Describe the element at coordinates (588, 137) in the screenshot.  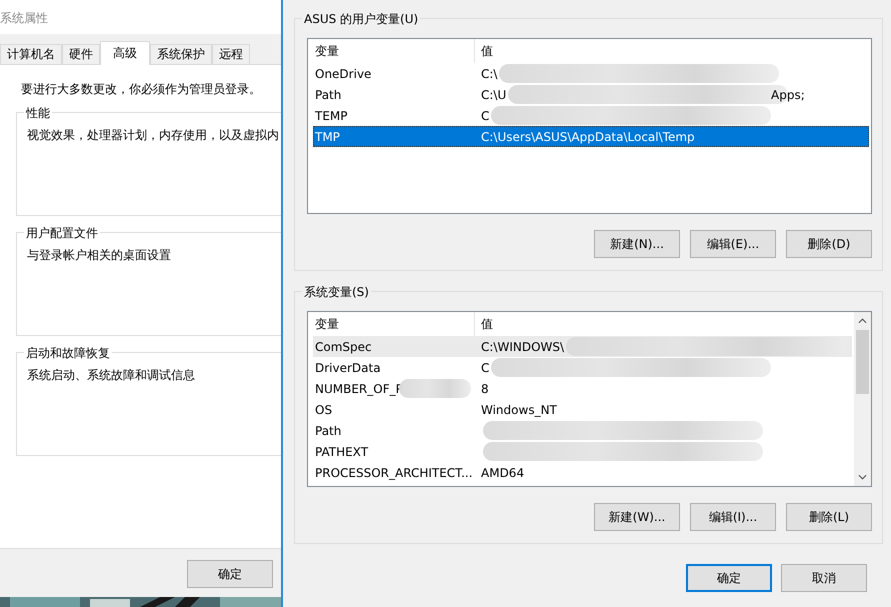
I see `table-cell: C:\Users\ASUS\AppData\Local\Temp` at that location.